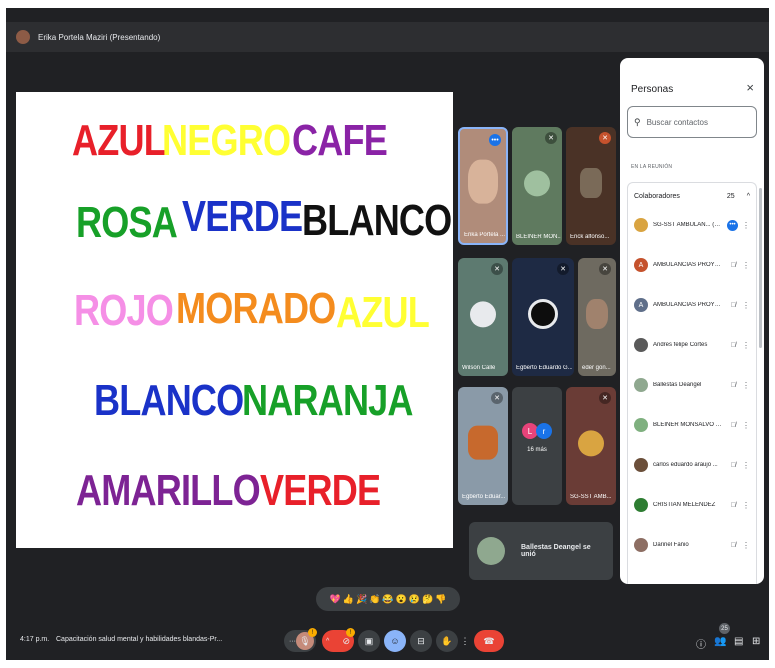 This screenshot has height=668, width=775. What do you see at coordinates (168, 490) in the screenshot?
I see `slide-word: AMARILLO` at bounding box center [168, 490].